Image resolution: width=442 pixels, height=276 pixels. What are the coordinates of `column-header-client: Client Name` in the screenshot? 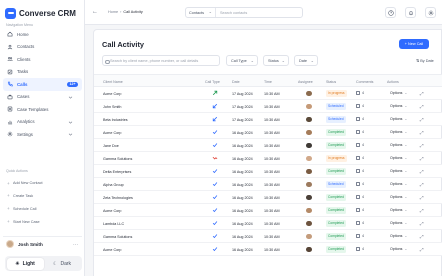 It's located at (113, 82).